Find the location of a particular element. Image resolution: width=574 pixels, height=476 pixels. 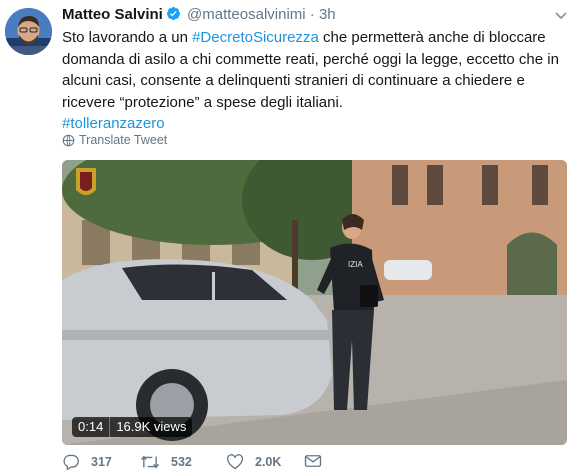

direct-message-button is located at coordinates (313, 461).